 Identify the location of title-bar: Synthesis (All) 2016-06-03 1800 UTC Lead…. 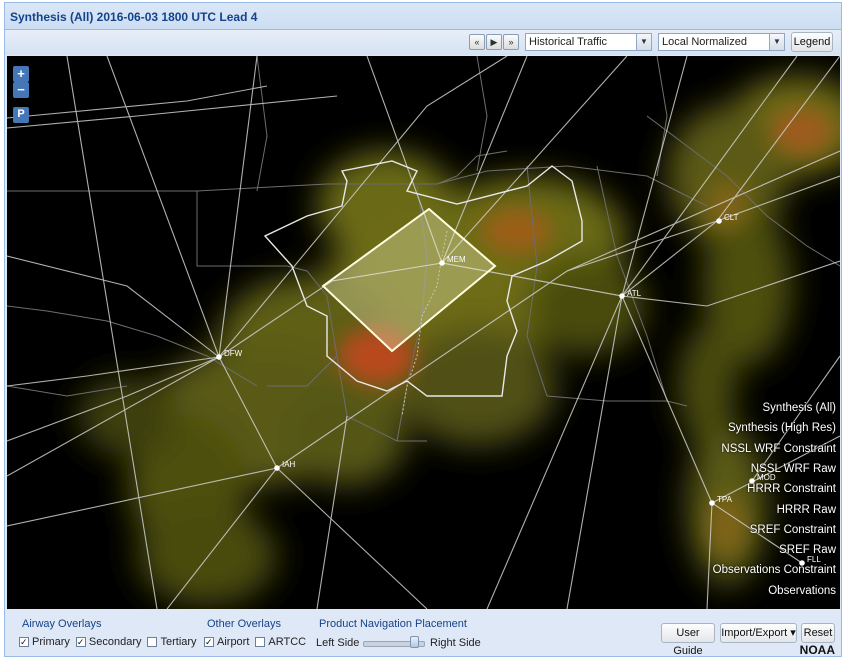
(423, 16).